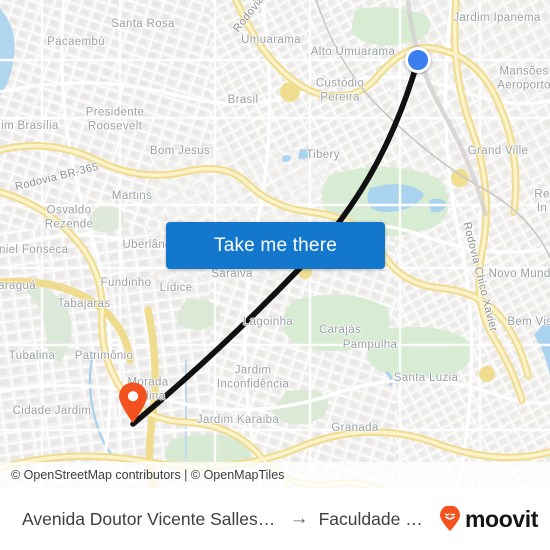 Image resolution: width=550 pixels, height=550 pixels. I want to click on origin-map-pin, so click(133, 405).